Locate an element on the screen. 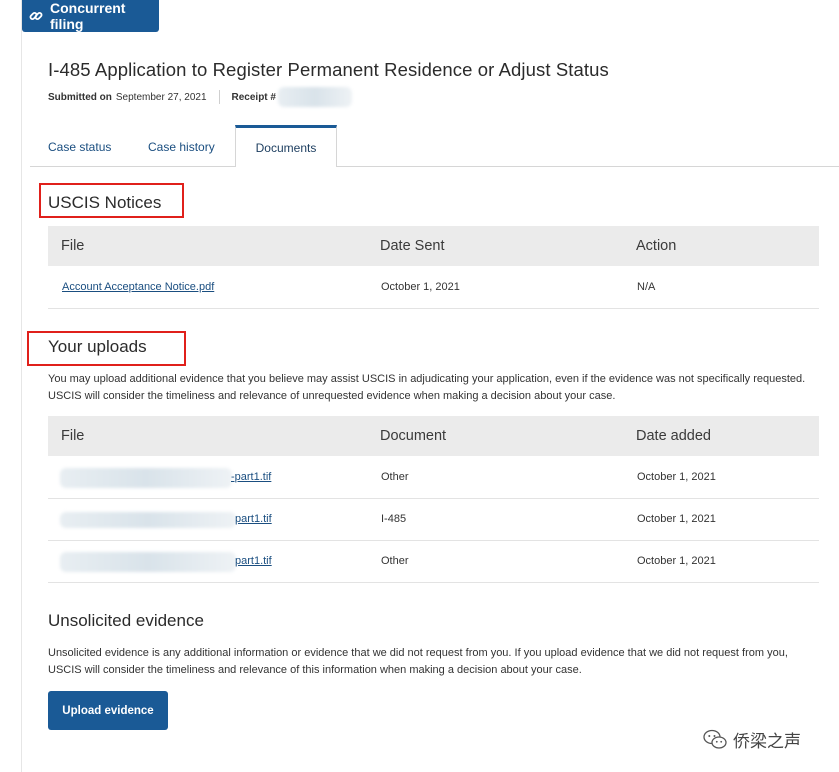 The image size is (839, 772). meta-separator is located at coordinates (219, 97).